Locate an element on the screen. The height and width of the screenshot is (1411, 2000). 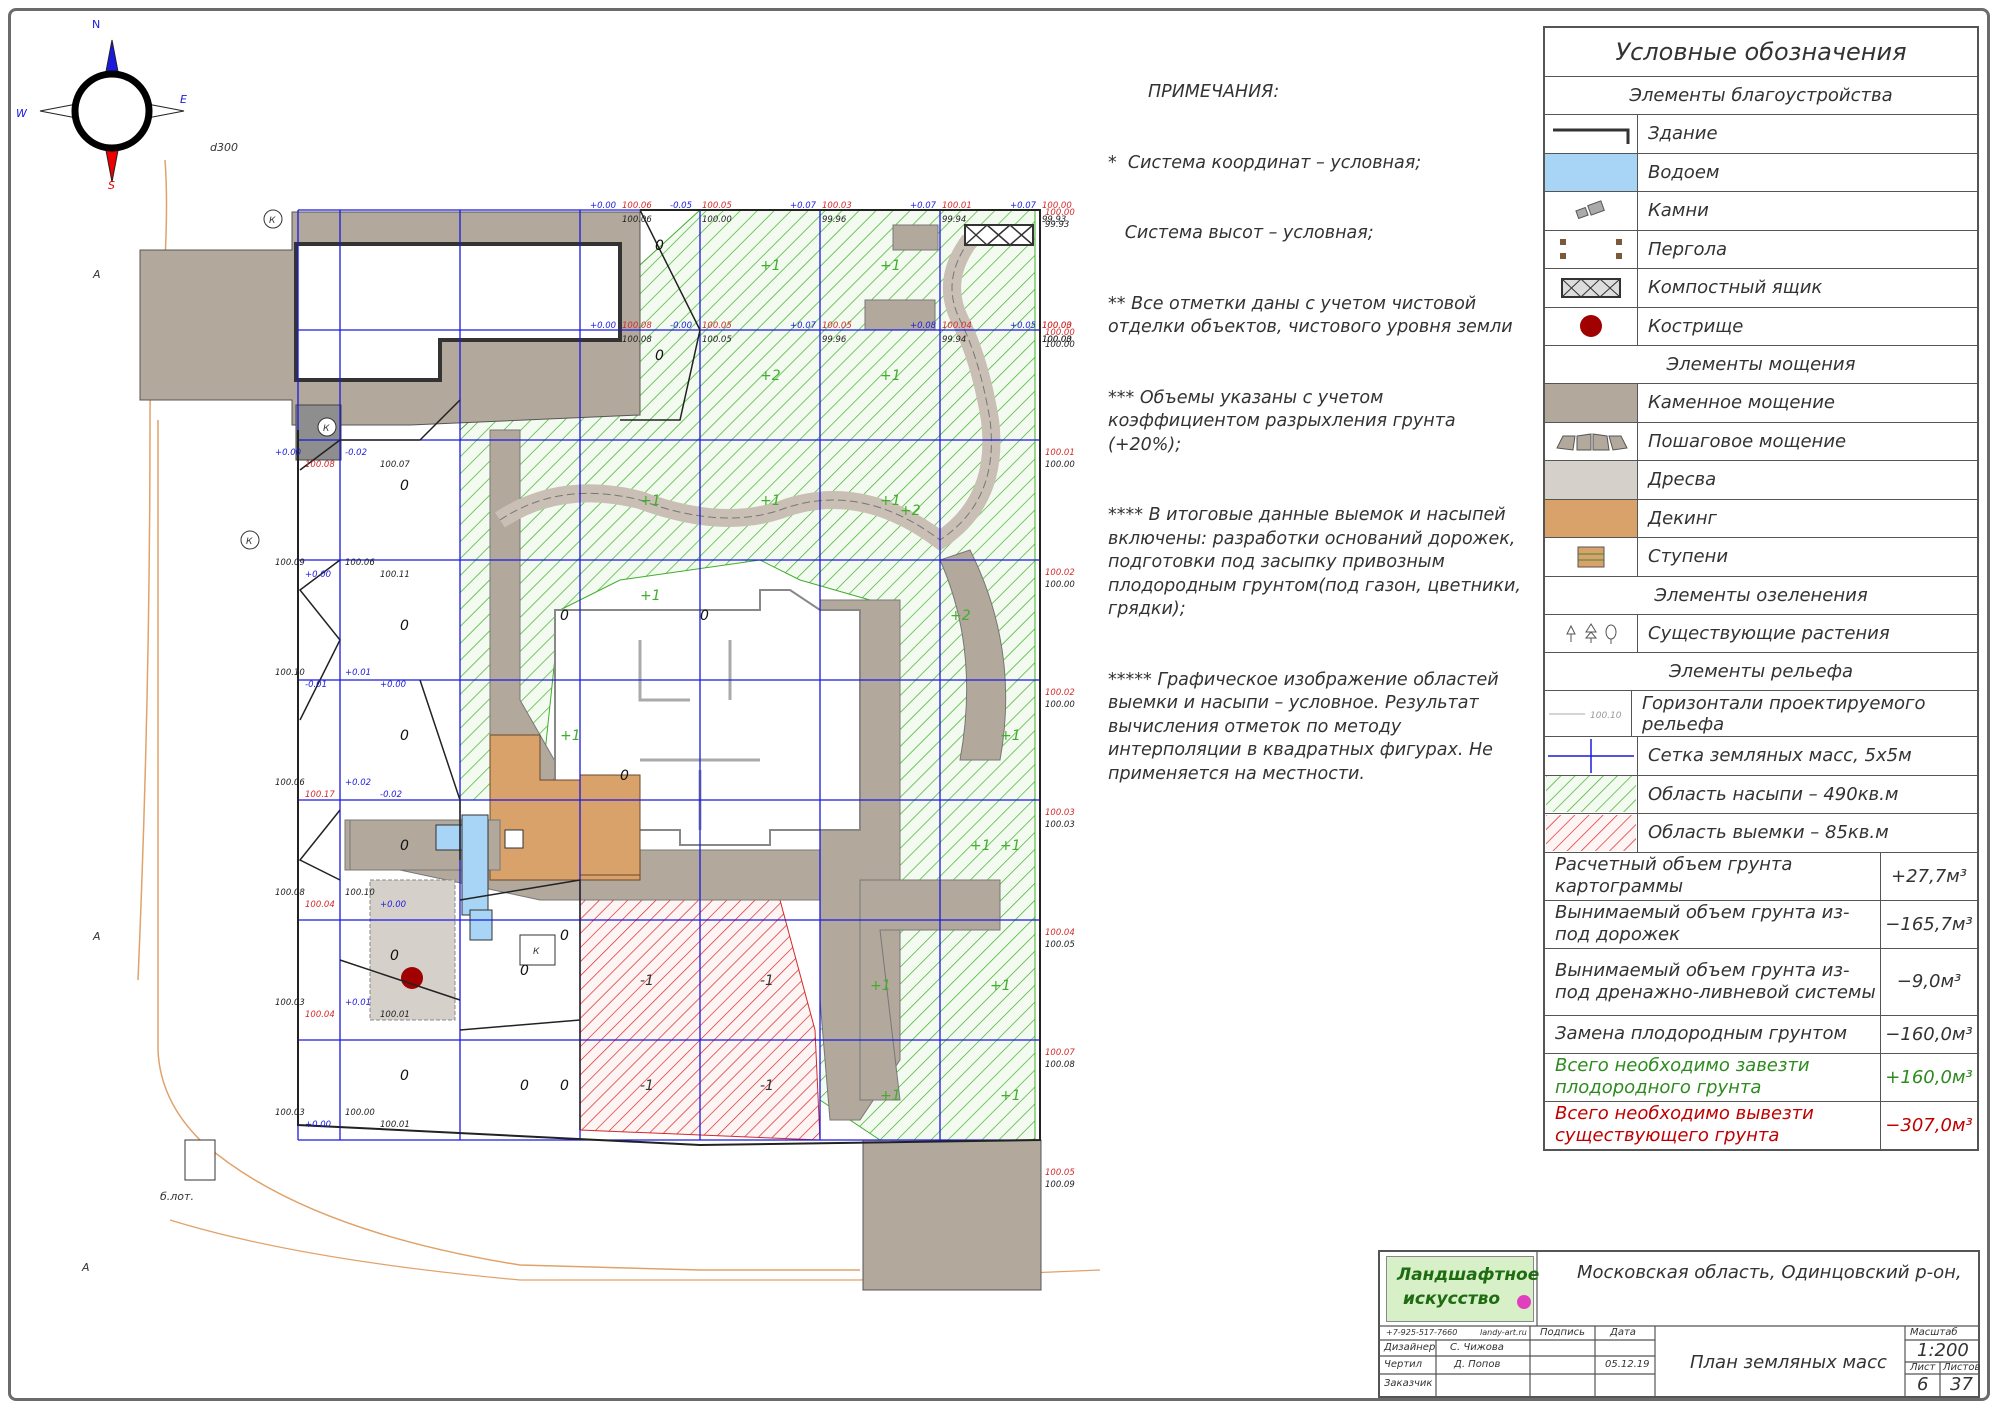
volume-value: −9,0м³ is located at coordinates (1929, 981).